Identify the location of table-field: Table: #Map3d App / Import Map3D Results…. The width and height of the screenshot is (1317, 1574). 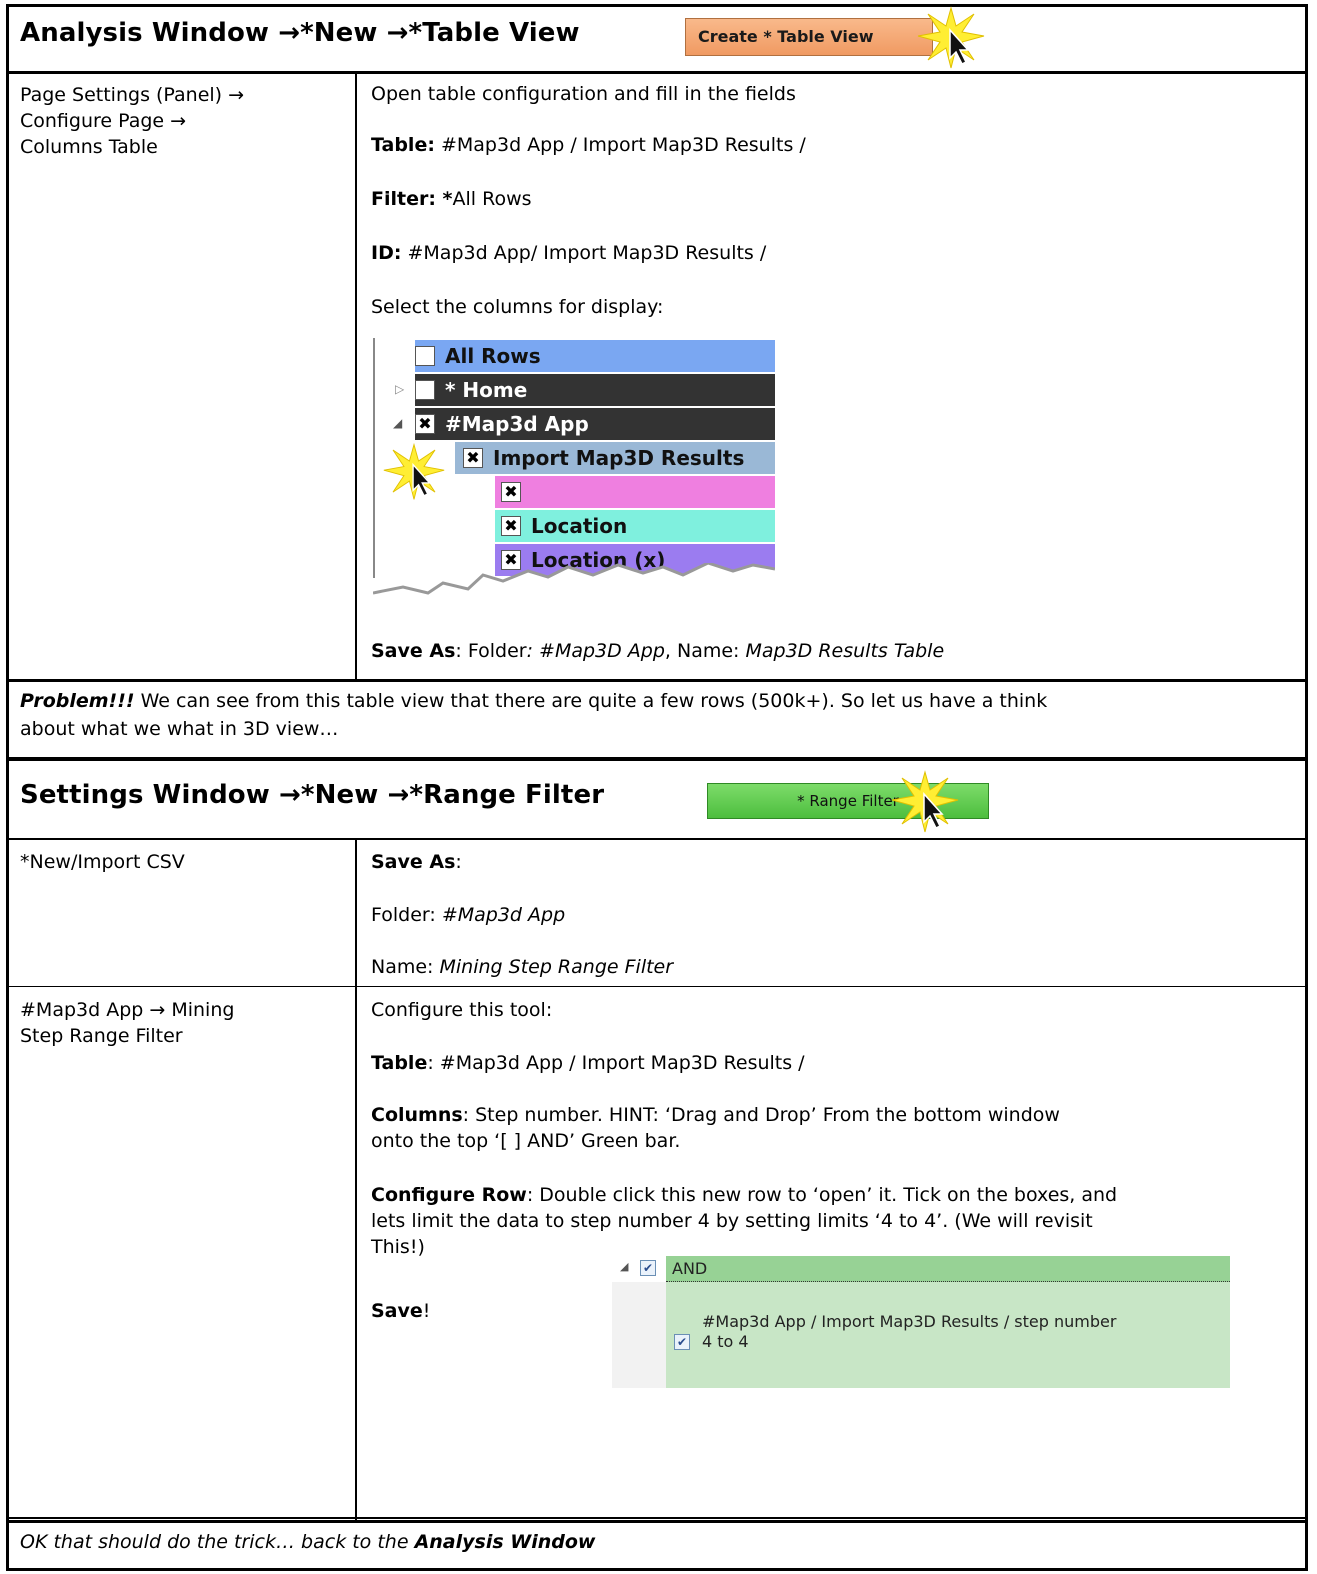
(588, 1063).